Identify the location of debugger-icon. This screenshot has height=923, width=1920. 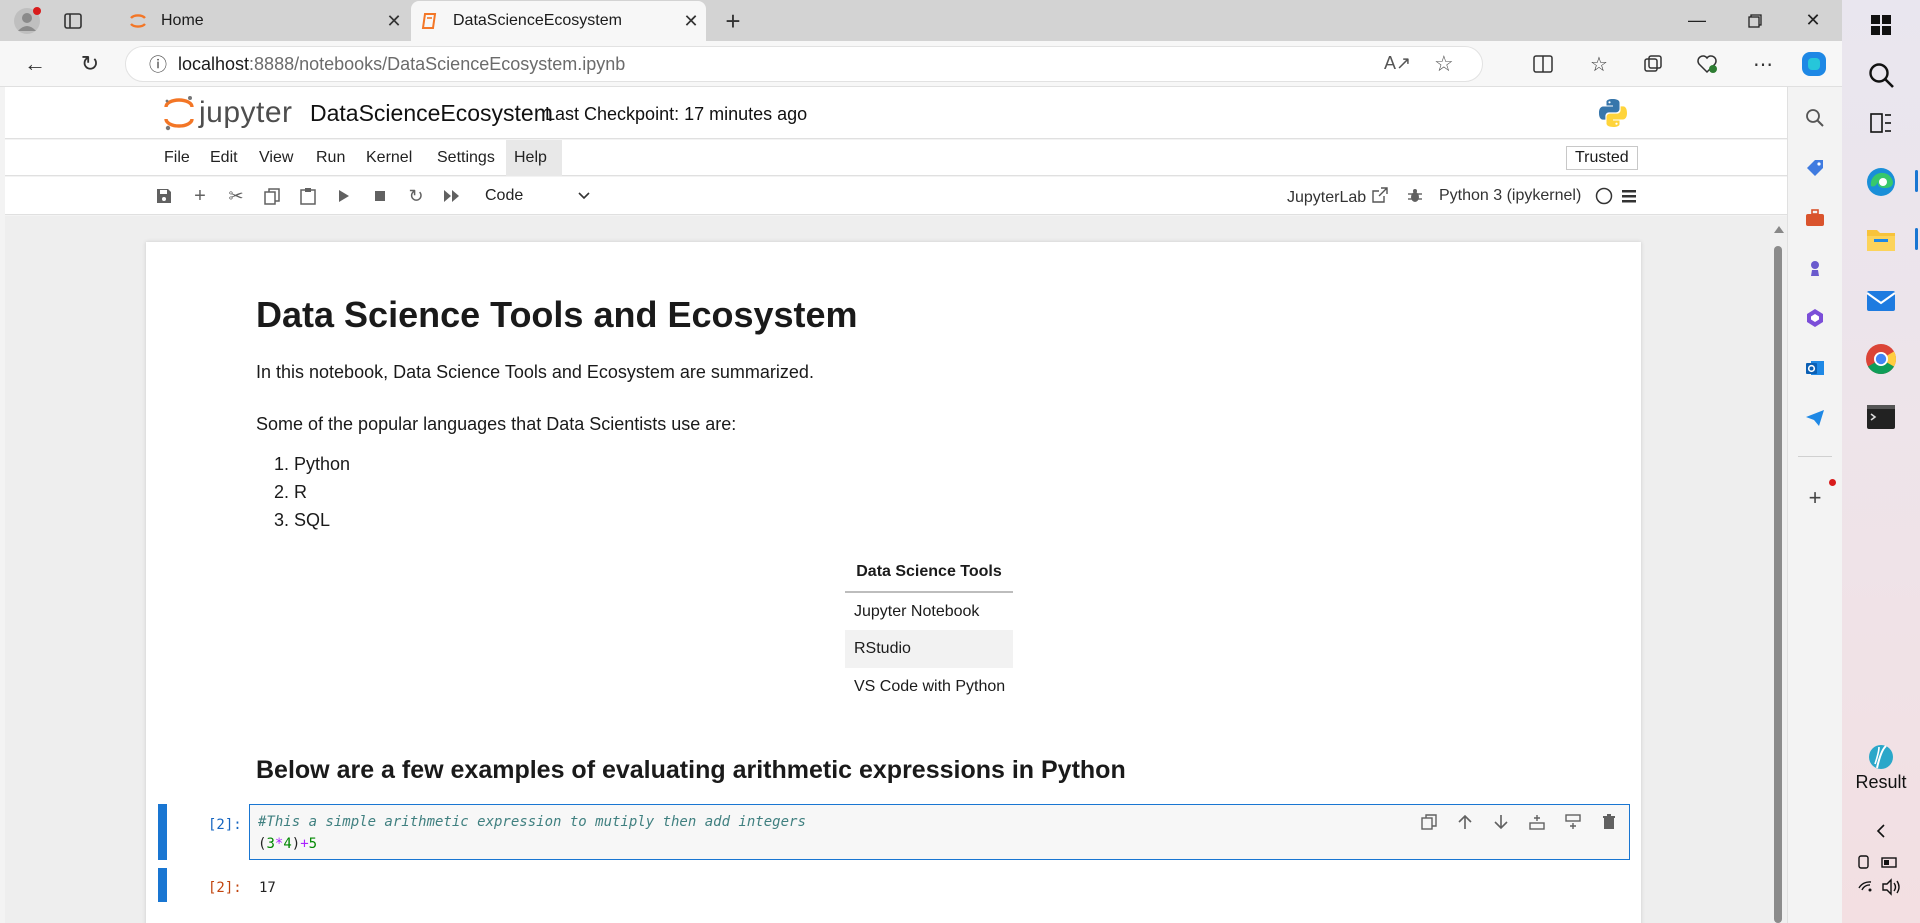
(1415, 196).